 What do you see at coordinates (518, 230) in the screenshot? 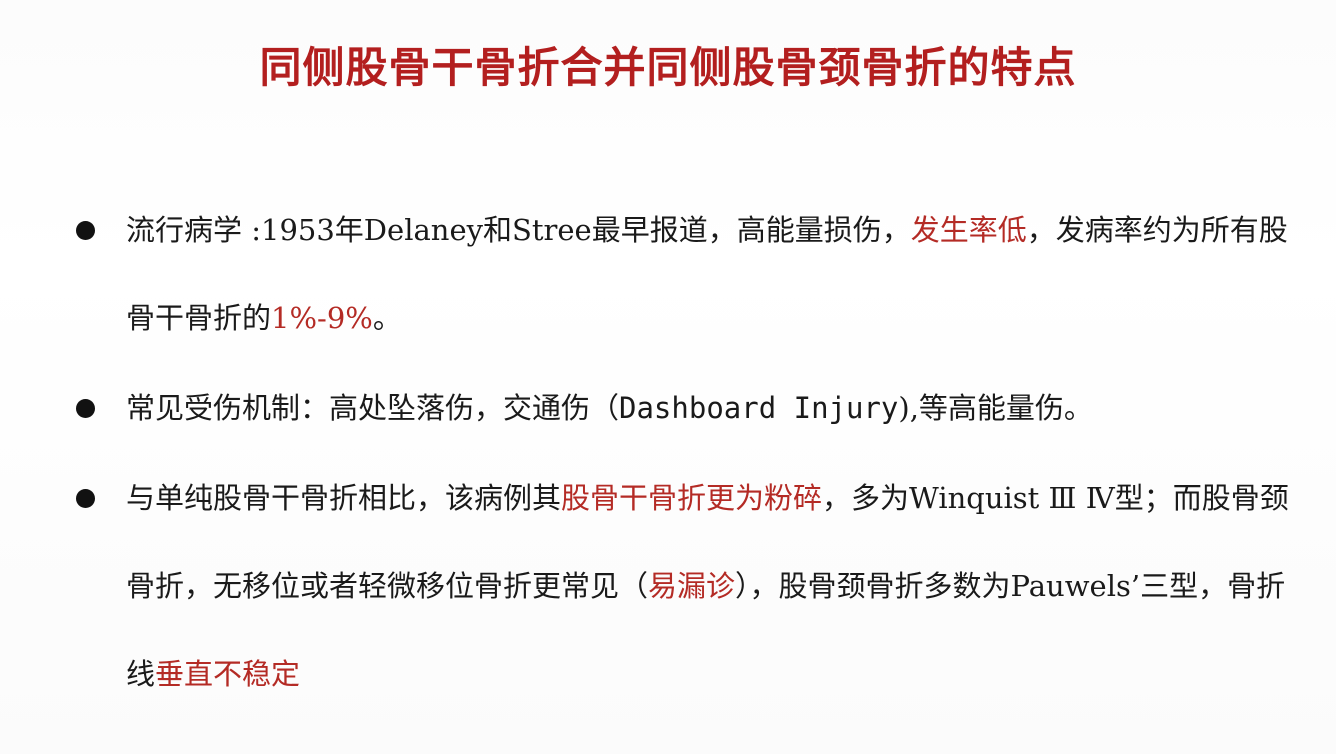
I see `epidemiology-text: 流行病学 :1953年Delaney和Stree最早报道，高能量损伤，` at bounding box center [518, 230].